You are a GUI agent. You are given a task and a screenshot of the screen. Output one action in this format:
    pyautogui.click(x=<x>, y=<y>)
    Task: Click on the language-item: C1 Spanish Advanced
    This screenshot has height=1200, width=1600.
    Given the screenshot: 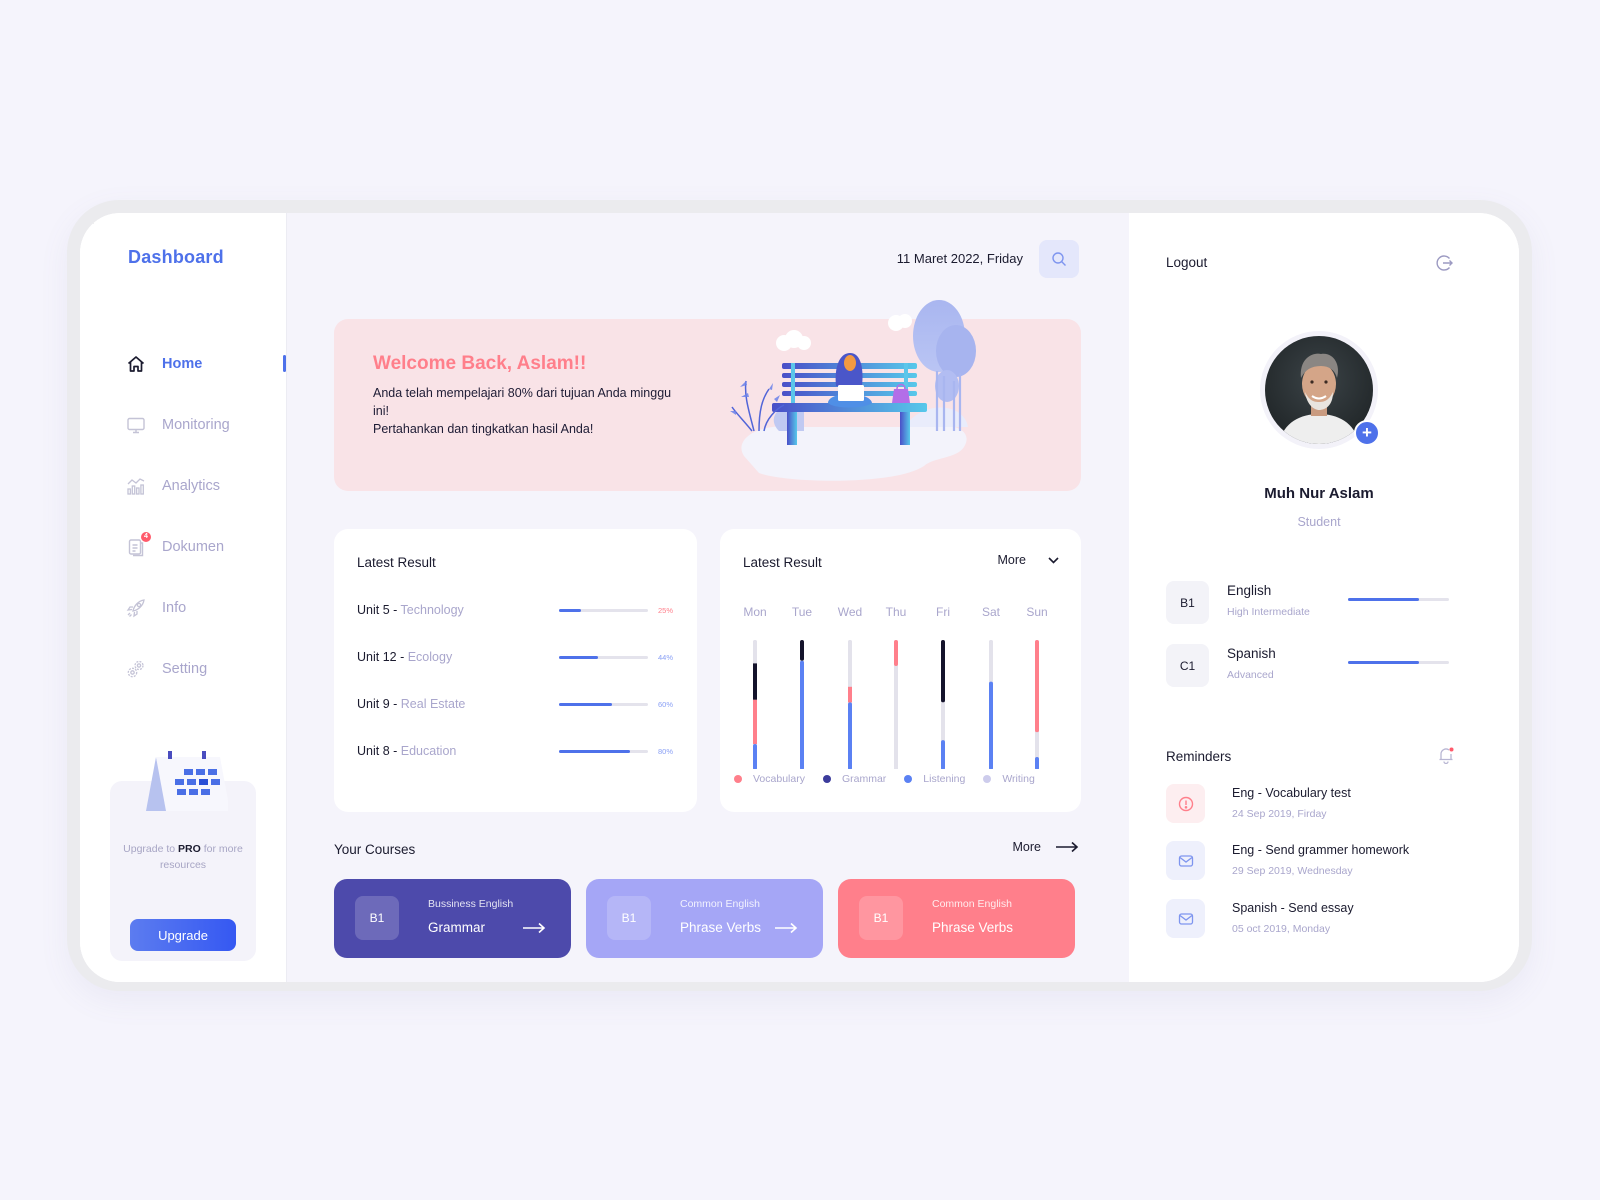 What is the action you would take?
    pyautogui.click(x=1321, y=666)
    